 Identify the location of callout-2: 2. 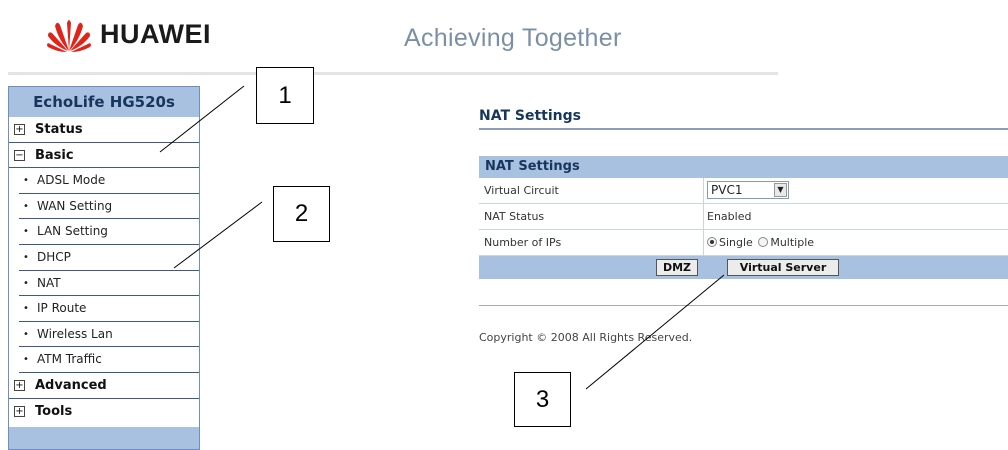
(301, 214).